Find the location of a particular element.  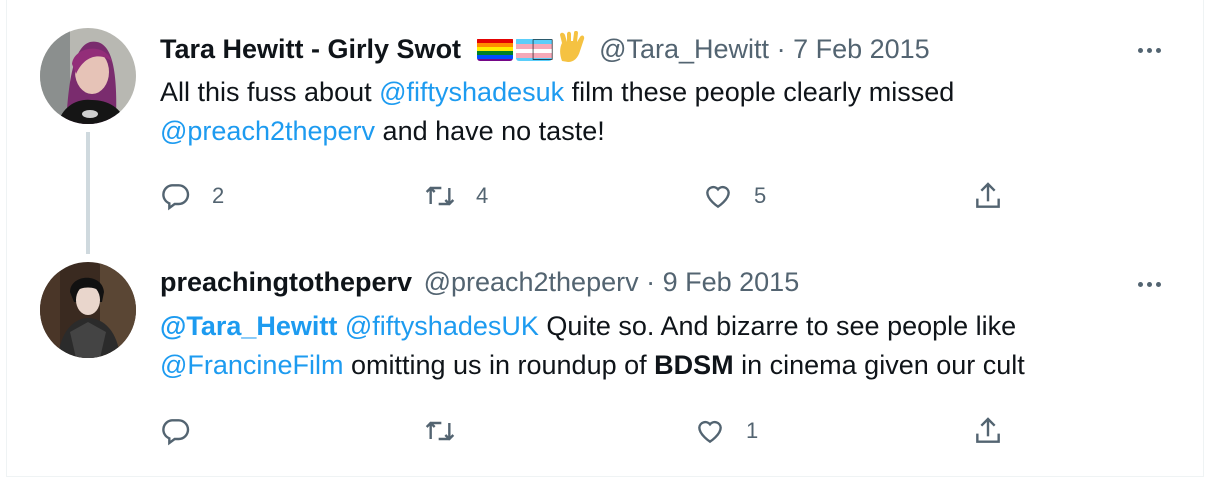

action-bar: 1 is located at coordinates (600, 431).